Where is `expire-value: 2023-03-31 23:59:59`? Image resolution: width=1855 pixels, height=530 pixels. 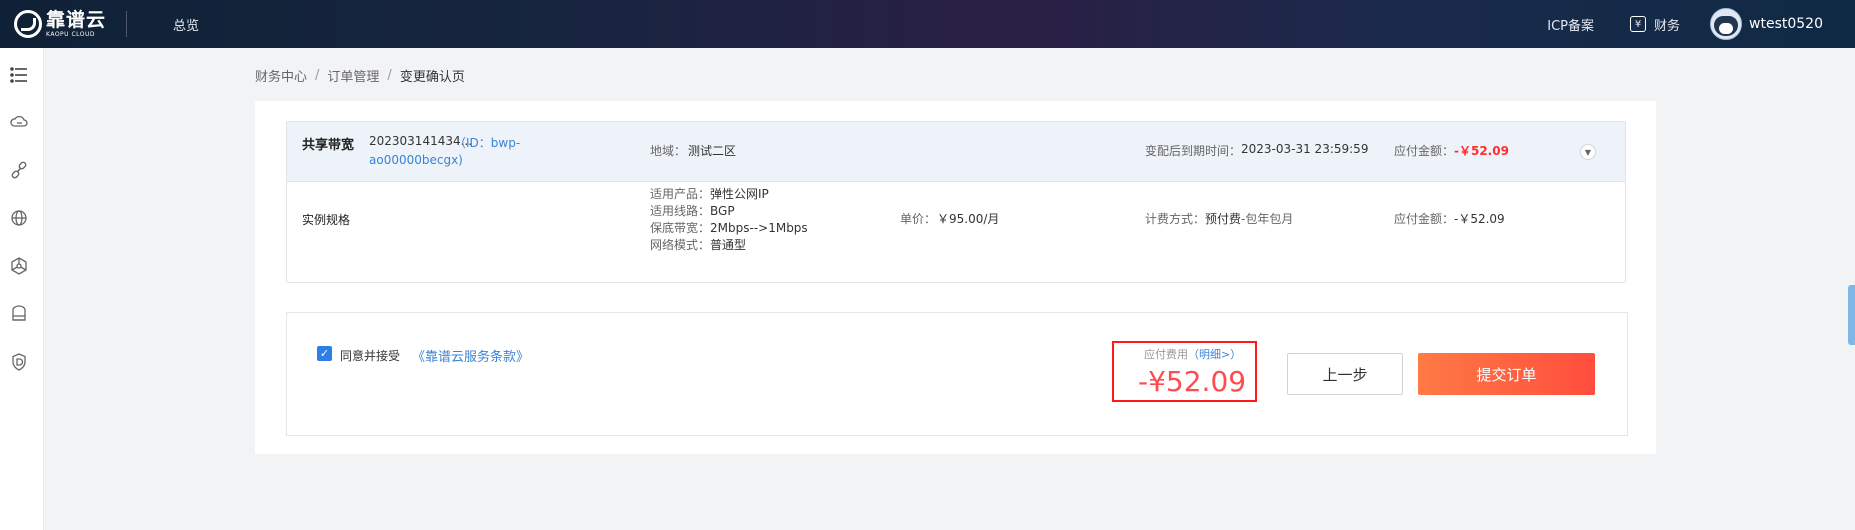 expire-value: 2023-03-31 23:59:59 is located at coordinates (1305, 149).